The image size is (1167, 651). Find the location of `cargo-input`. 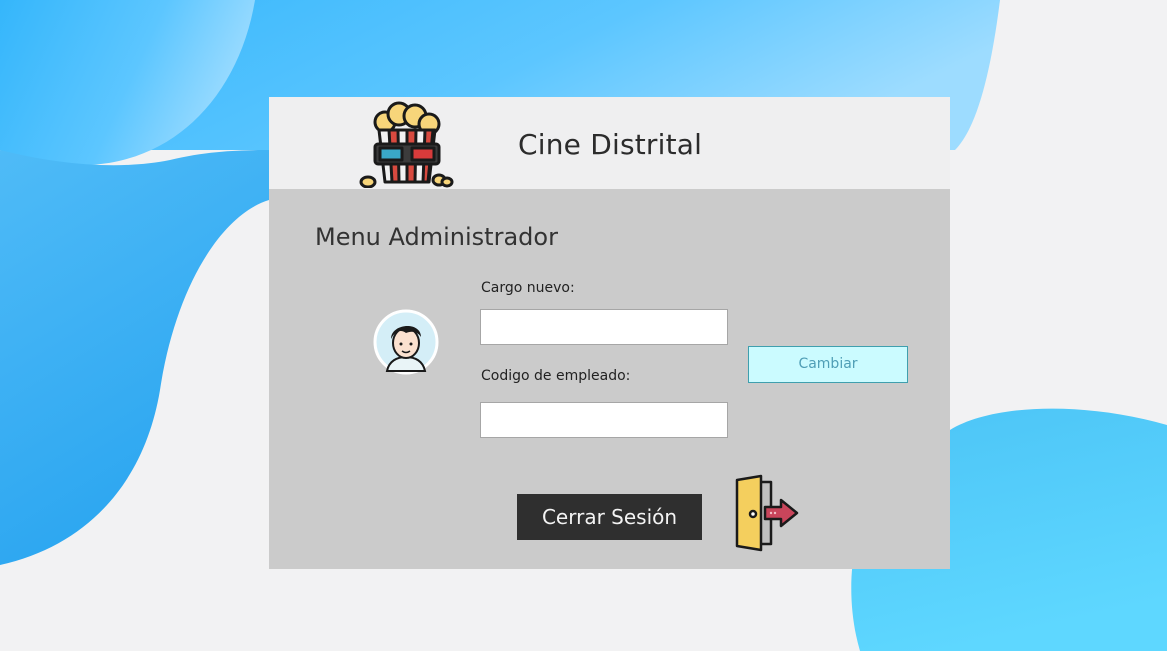

cargo-input is located at coordinates (604, 327).